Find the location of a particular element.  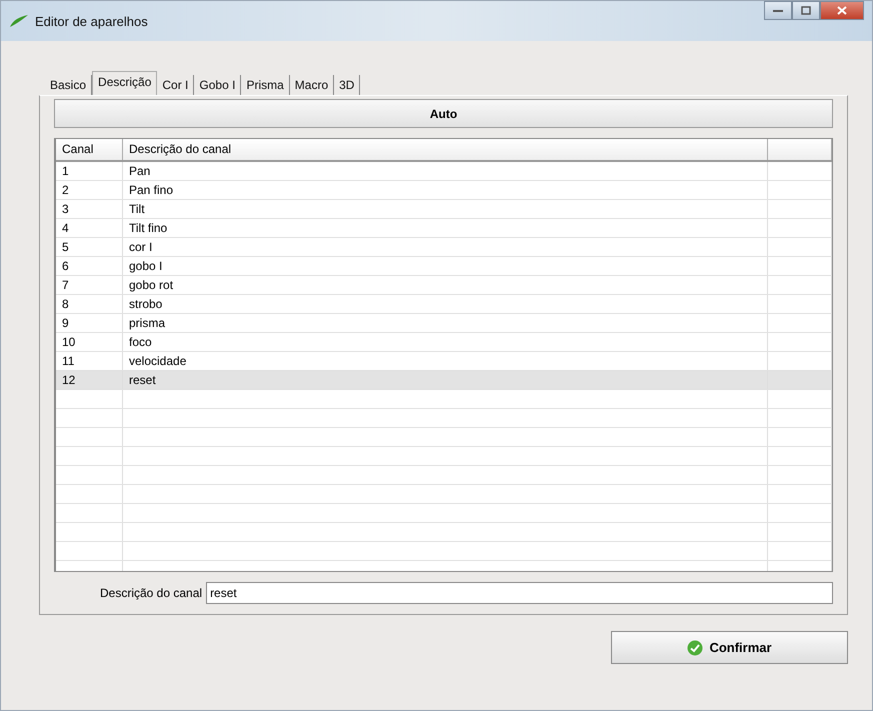

minimize-button is located at coordinates (778, 10).